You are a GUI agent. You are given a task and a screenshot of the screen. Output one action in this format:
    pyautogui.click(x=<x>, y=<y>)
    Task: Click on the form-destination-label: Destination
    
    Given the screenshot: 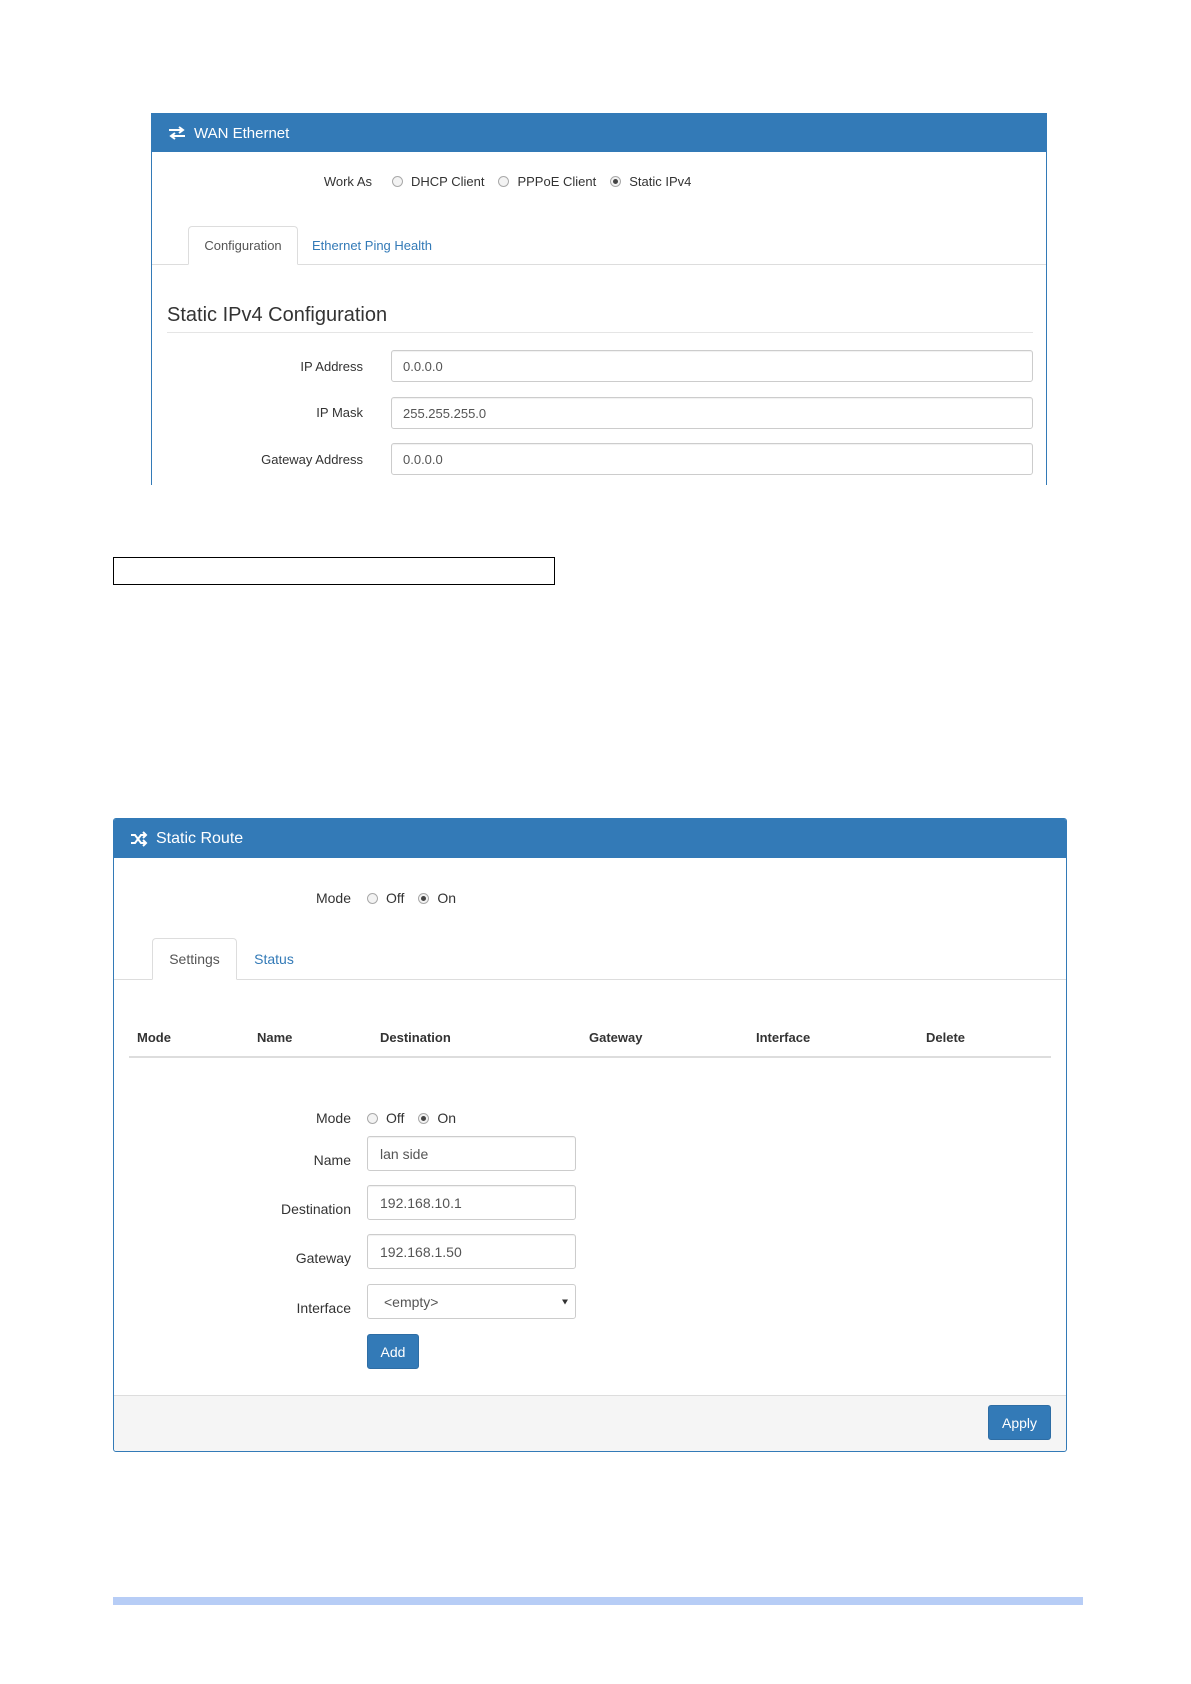 What is the action you would take?
    pyautogui.click(x=315, y=1209)
    